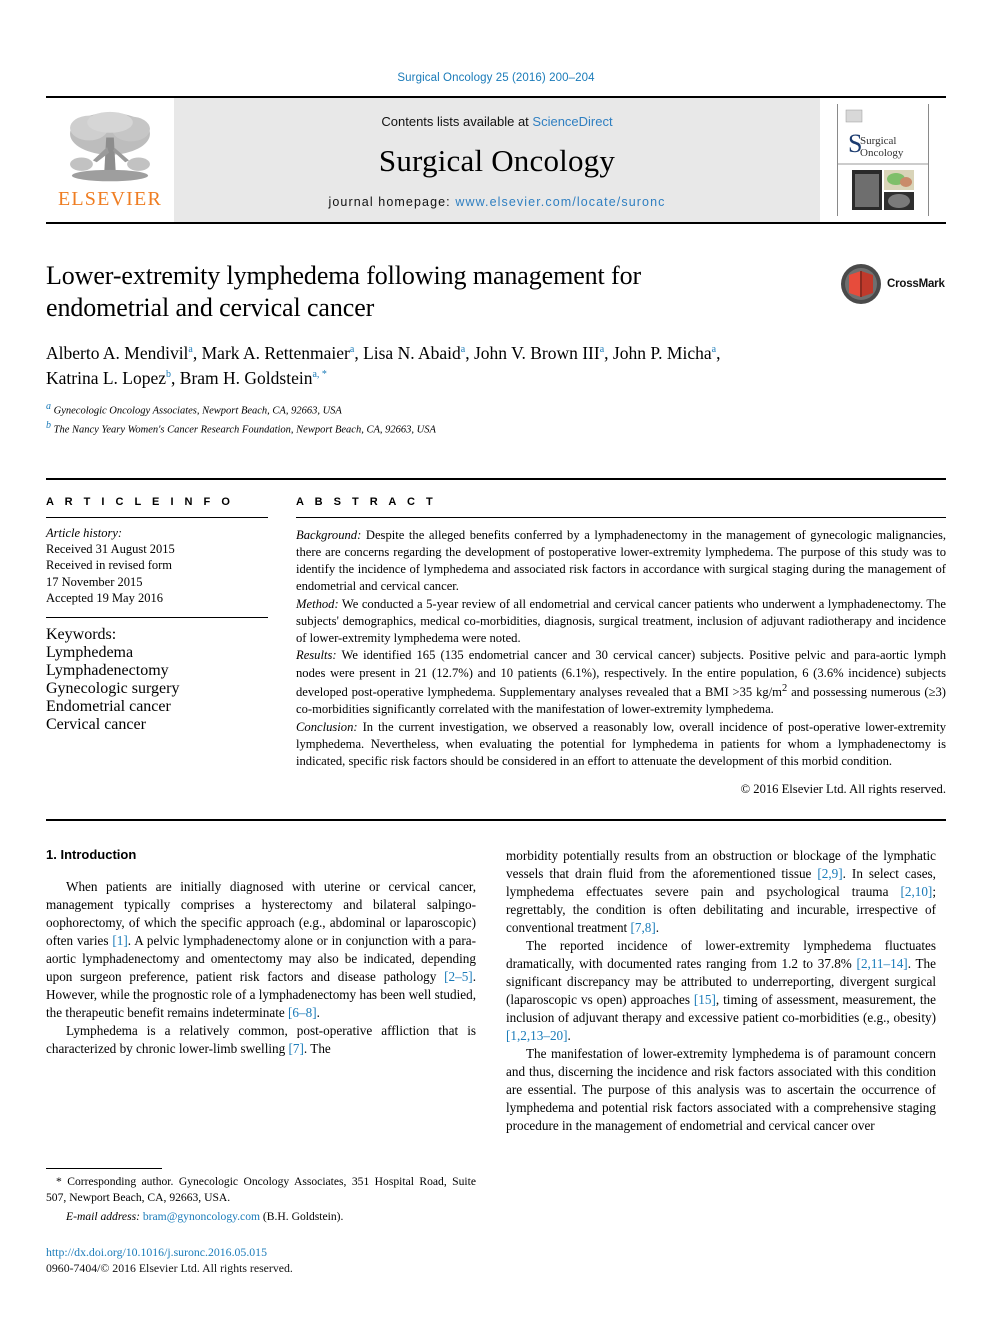 Image resolution: width=992 pixels, height=1323 pixels. What do you see at coordinates (861, 284) in the screenshot?
I see `crossmark-icon` at bounding box center [861, 284].